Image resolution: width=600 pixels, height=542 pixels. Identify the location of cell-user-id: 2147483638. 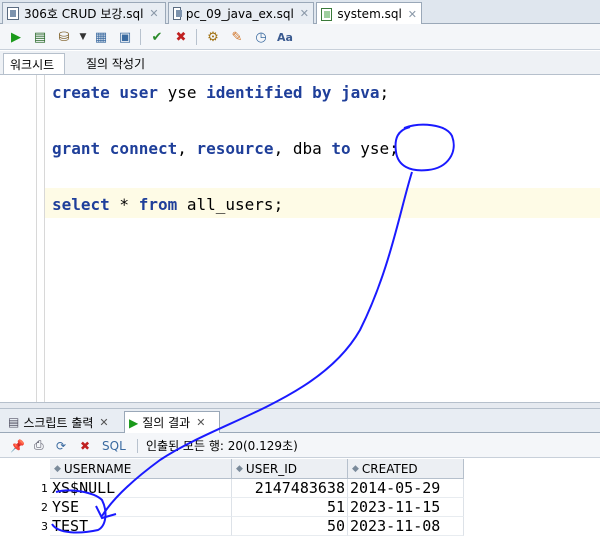
(290, 488).